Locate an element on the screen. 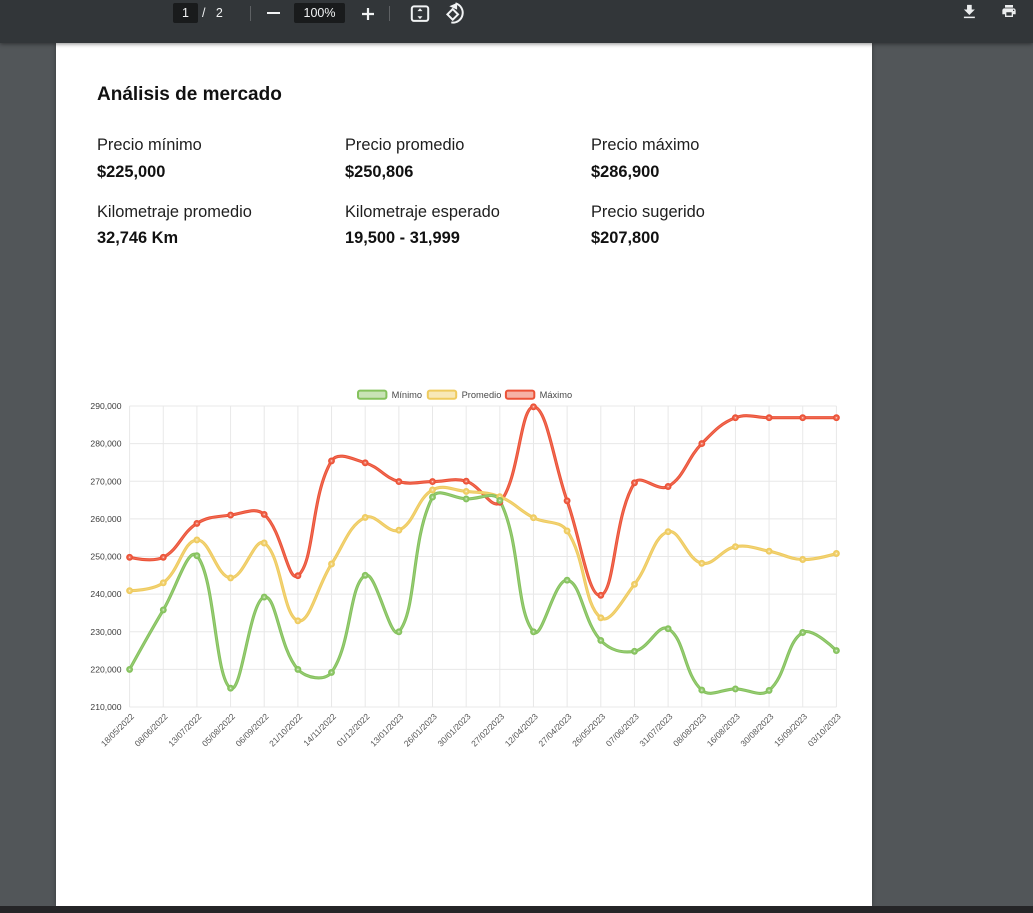 This screenshot has width=1033, height=913. svg-text: Mínimo is located at coordinates (407, 395).